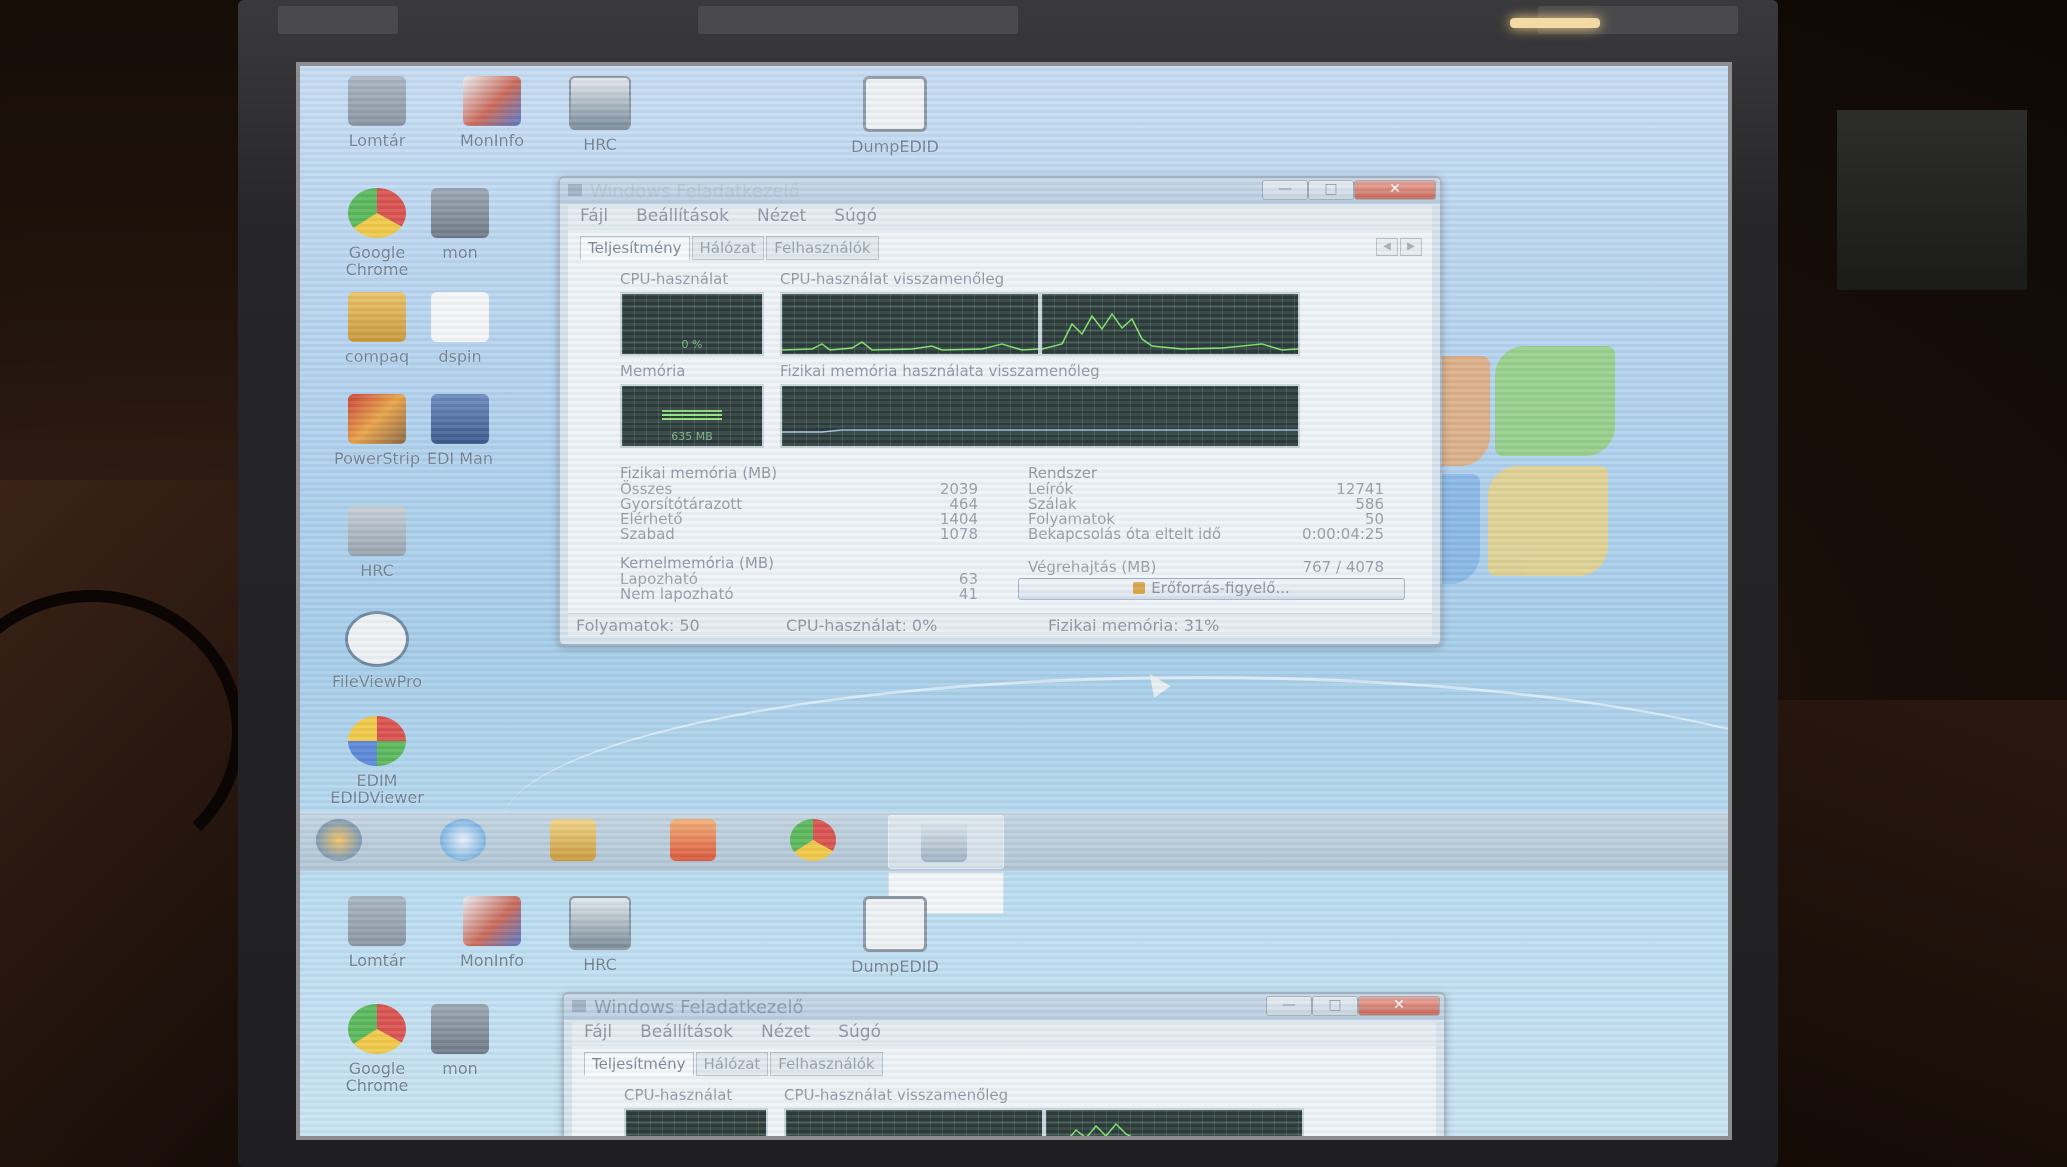 This screenshot has width=2067, height=1167. Describe the element at coordinates (1139, 588) in the screenshot. I see `shield-icon` at that location.